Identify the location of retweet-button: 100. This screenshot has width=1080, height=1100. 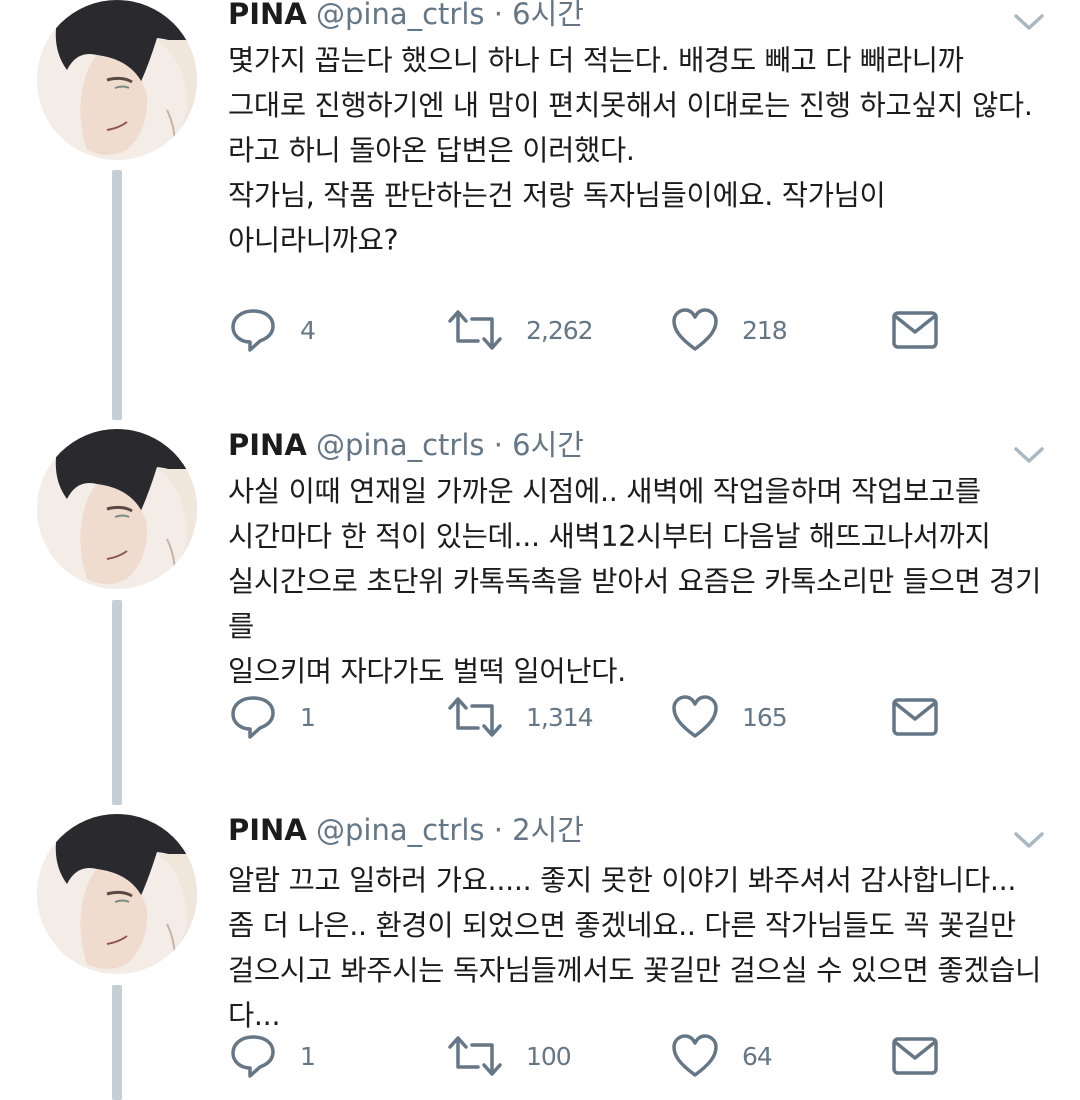
(509, 1056).